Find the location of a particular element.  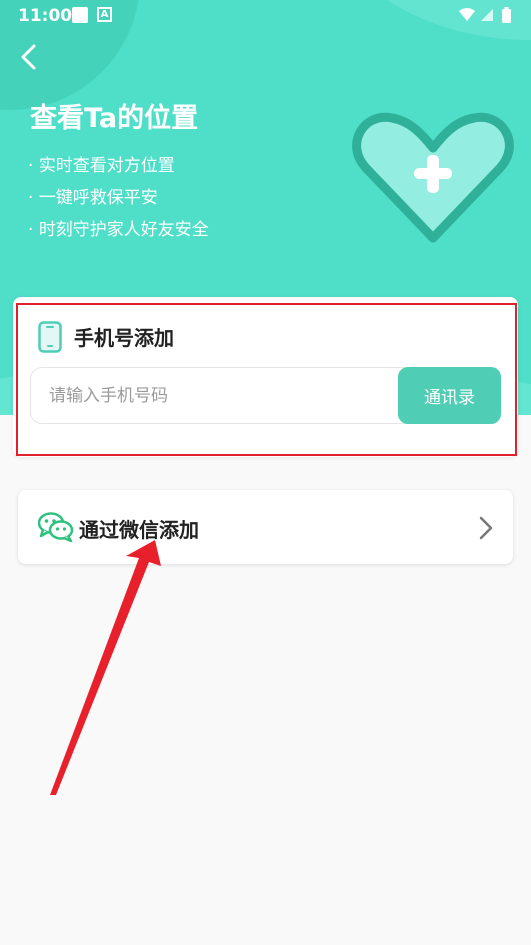

signal-battery-icons is located at coordinates (485, 15).